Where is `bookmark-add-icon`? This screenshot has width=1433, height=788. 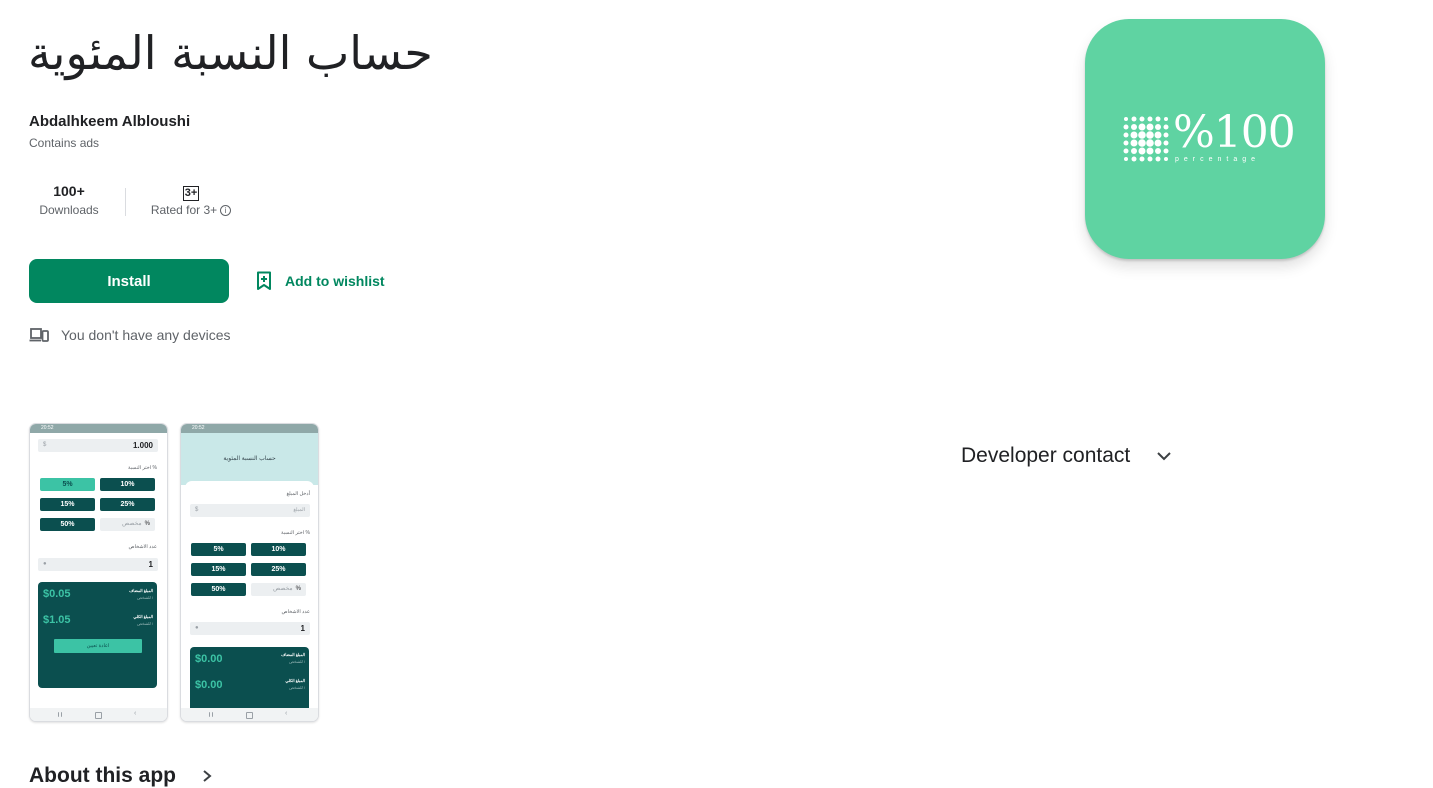 bookmark-add-icon is located at coordinates (264, 280).